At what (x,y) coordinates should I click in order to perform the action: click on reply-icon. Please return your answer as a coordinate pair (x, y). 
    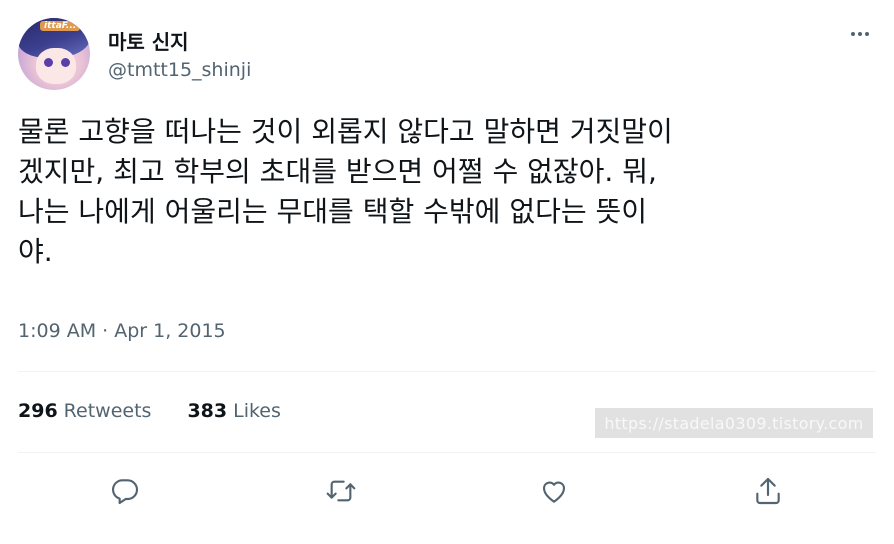
    Looking at the image, I should click on (125, 492).